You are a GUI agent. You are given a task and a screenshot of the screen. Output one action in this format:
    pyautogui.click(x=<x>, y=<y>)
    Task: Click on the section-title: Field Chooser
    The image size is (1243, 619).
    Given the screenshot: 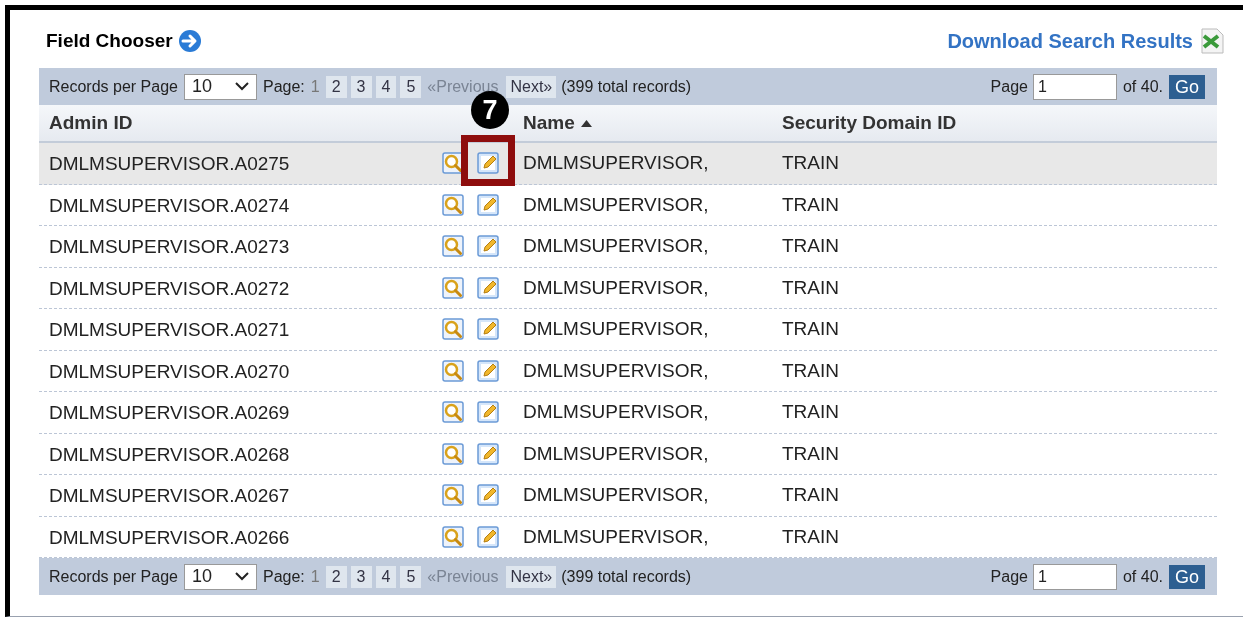 What is the action you would take?
    pyautogui.click(x=109, y=40)
    